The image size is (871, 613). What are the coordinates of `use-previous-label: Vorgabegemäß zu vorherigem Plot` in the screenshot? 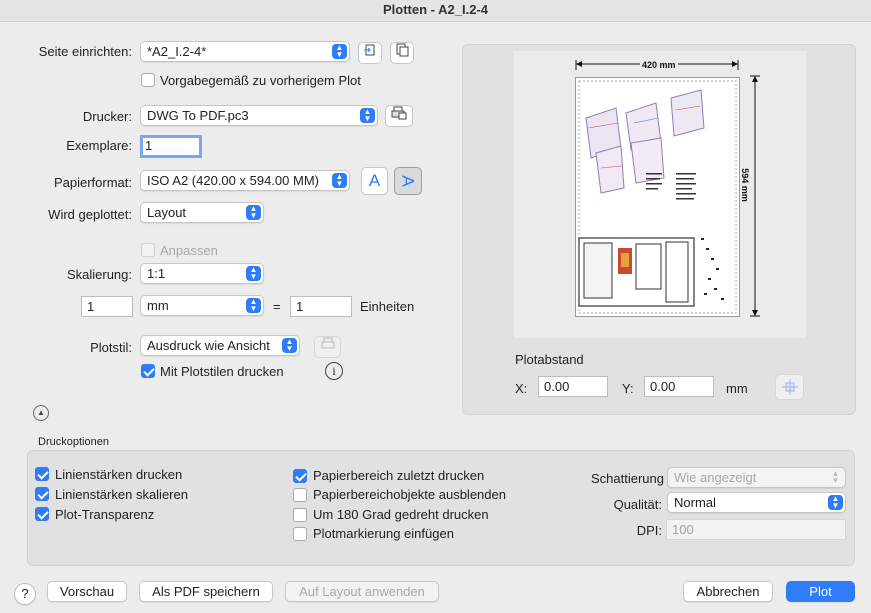 It's located at (260, 80).